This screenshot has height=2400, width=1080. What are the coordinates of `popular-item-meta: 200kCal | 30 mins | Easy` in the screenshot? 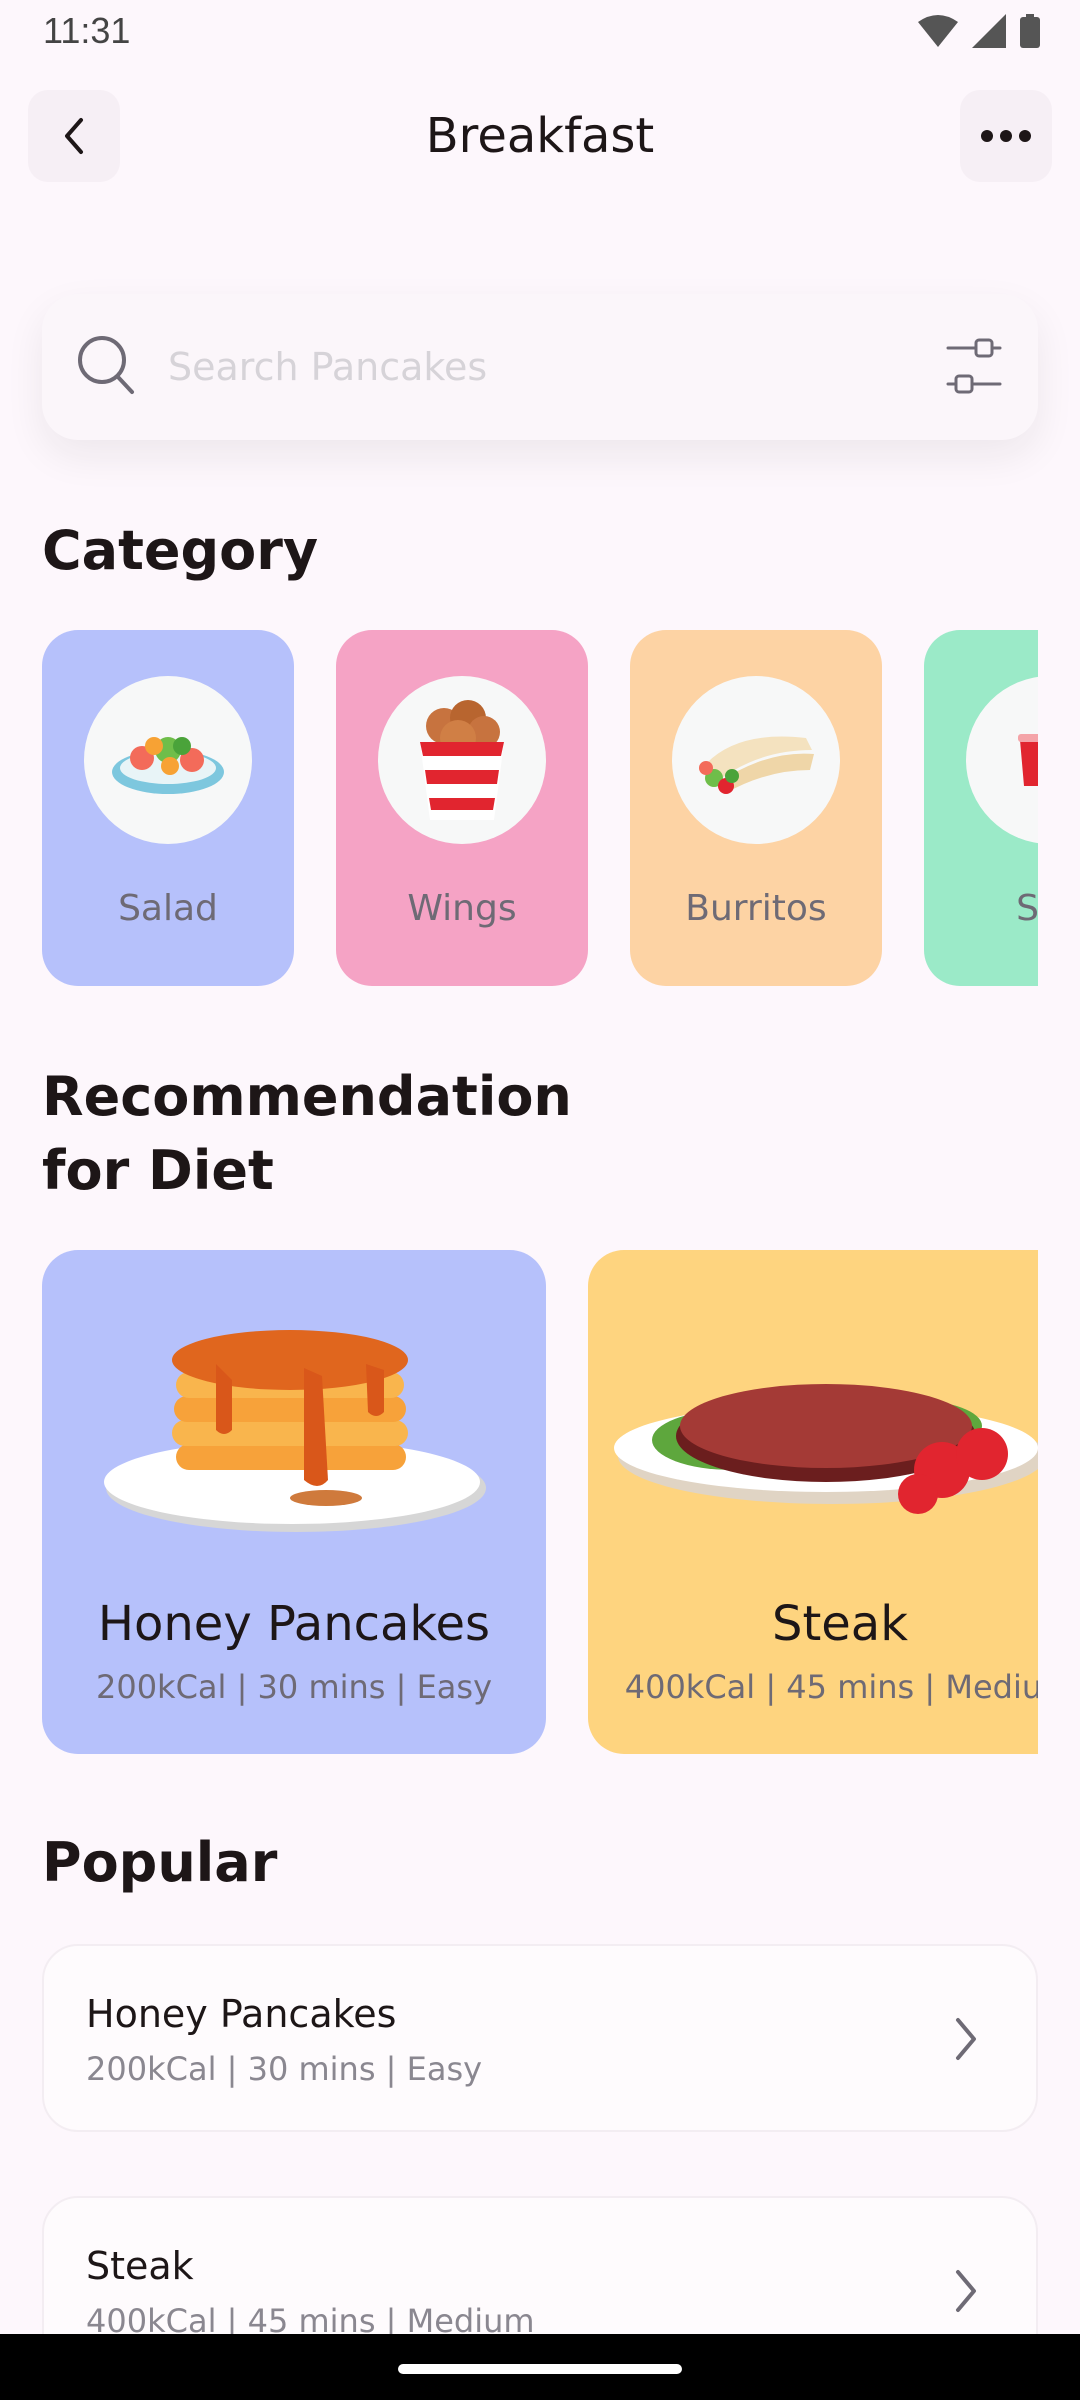 It's located at (284, 2069).